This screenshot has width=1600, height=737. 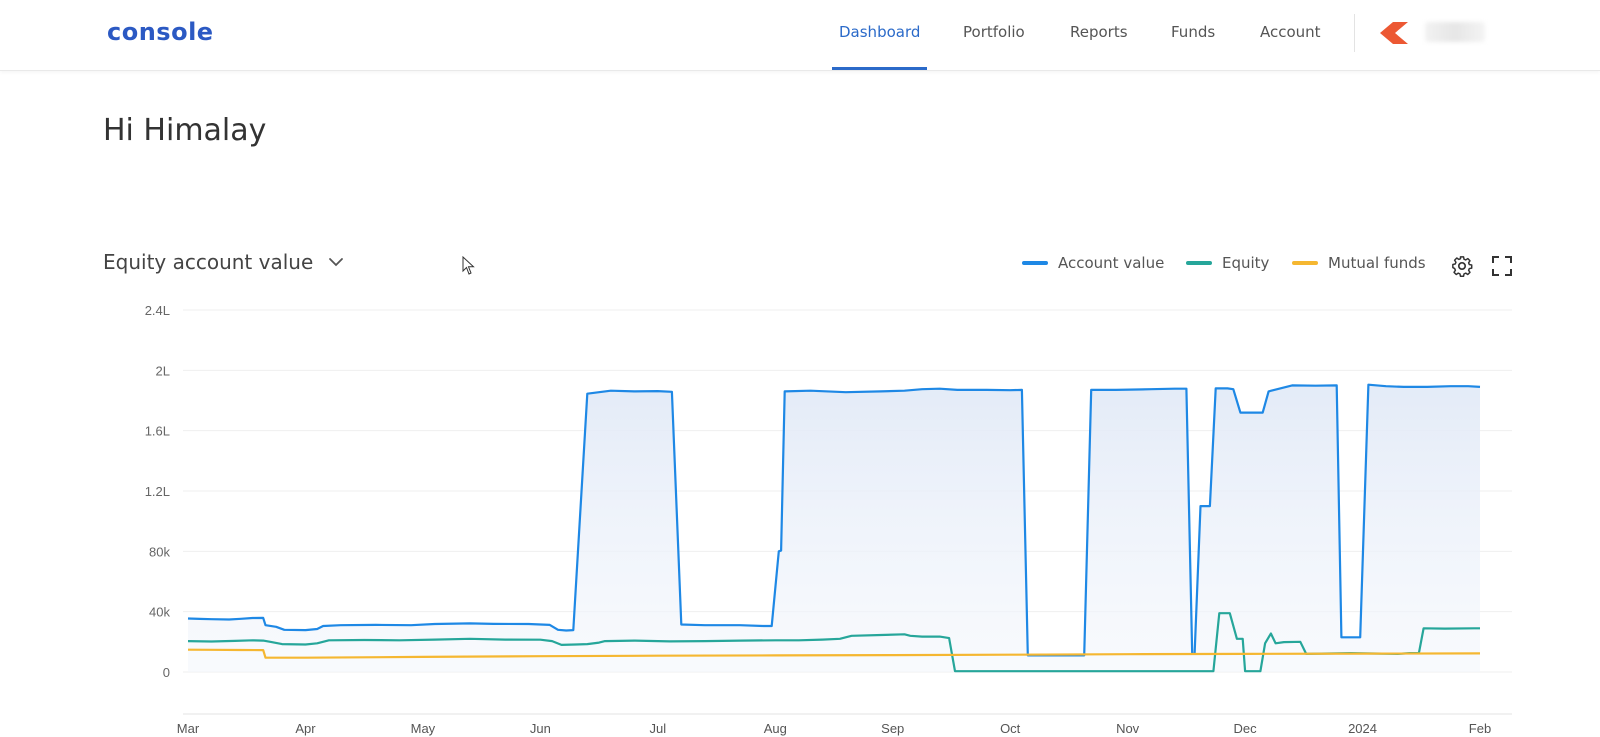 What do you see at coordinates (1377, 263) in the screenshot?
I see `legend-label: Mutual funds` at bounding box center [1377, 263].